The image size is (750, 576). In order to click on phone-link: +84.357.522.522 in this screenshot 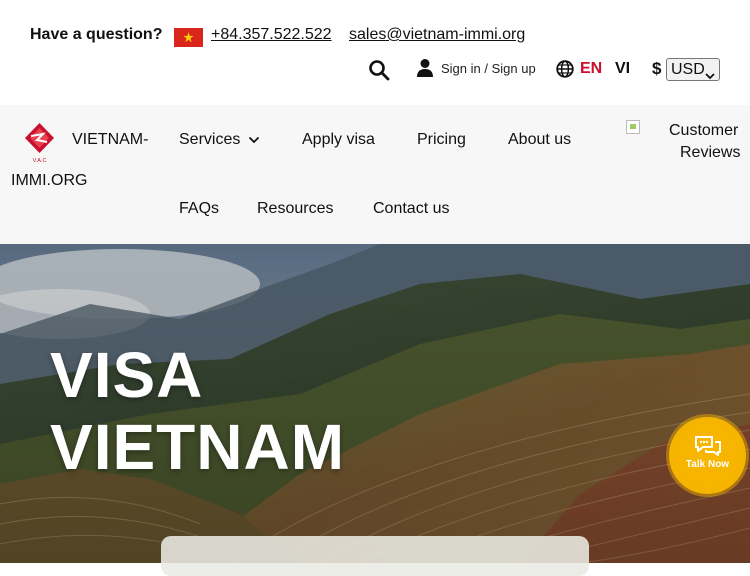, I will do `click(271, 35)`.